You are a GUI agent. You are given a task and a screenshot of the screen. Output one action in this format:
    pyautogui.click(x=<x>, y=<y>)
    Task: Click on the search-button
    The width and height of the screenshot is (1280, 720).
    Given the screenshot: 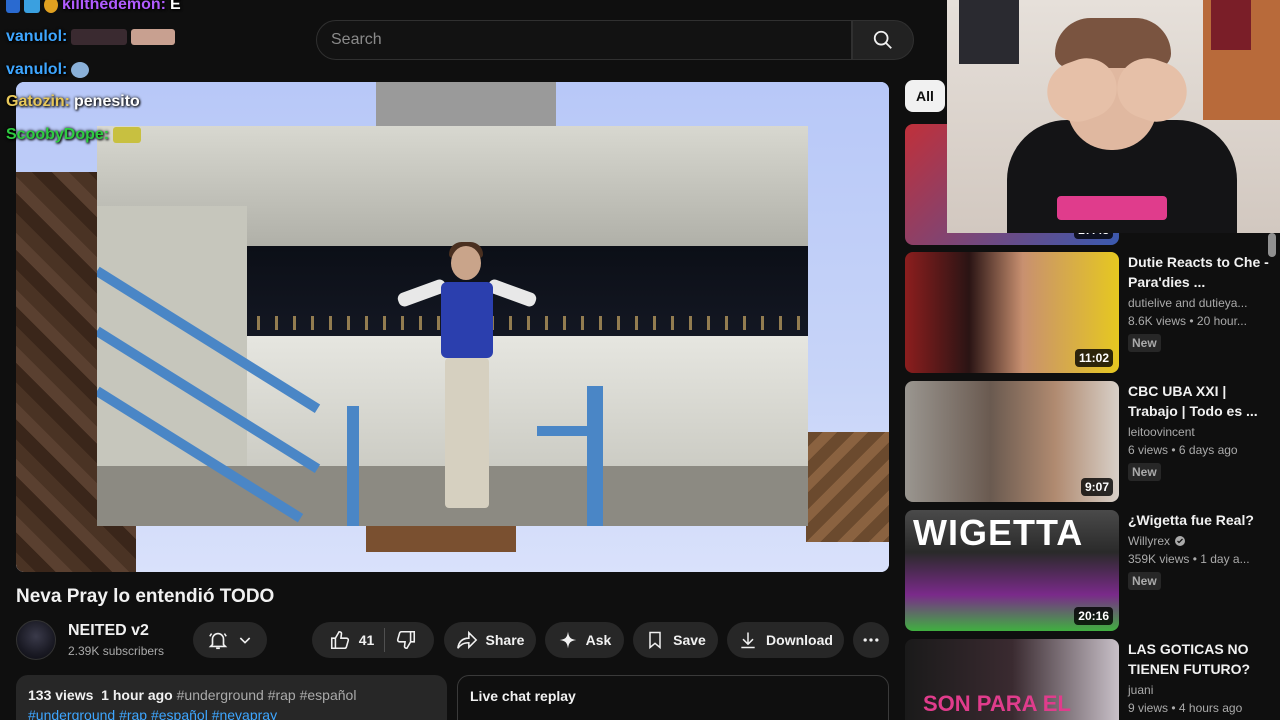 What is the action you would take?
    pyautogui.click(x=883, y=40)
    